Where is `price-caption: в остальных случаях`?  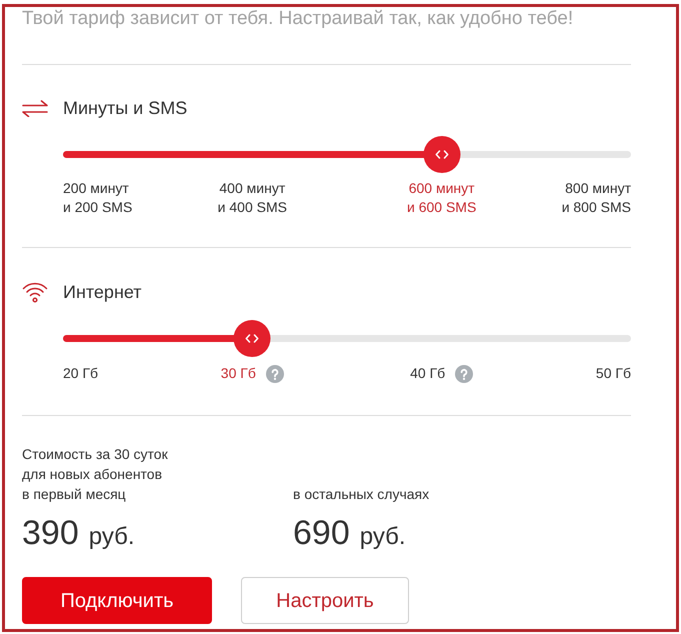
price-caption: в остальных случаях is located at coordinates (361, 494).